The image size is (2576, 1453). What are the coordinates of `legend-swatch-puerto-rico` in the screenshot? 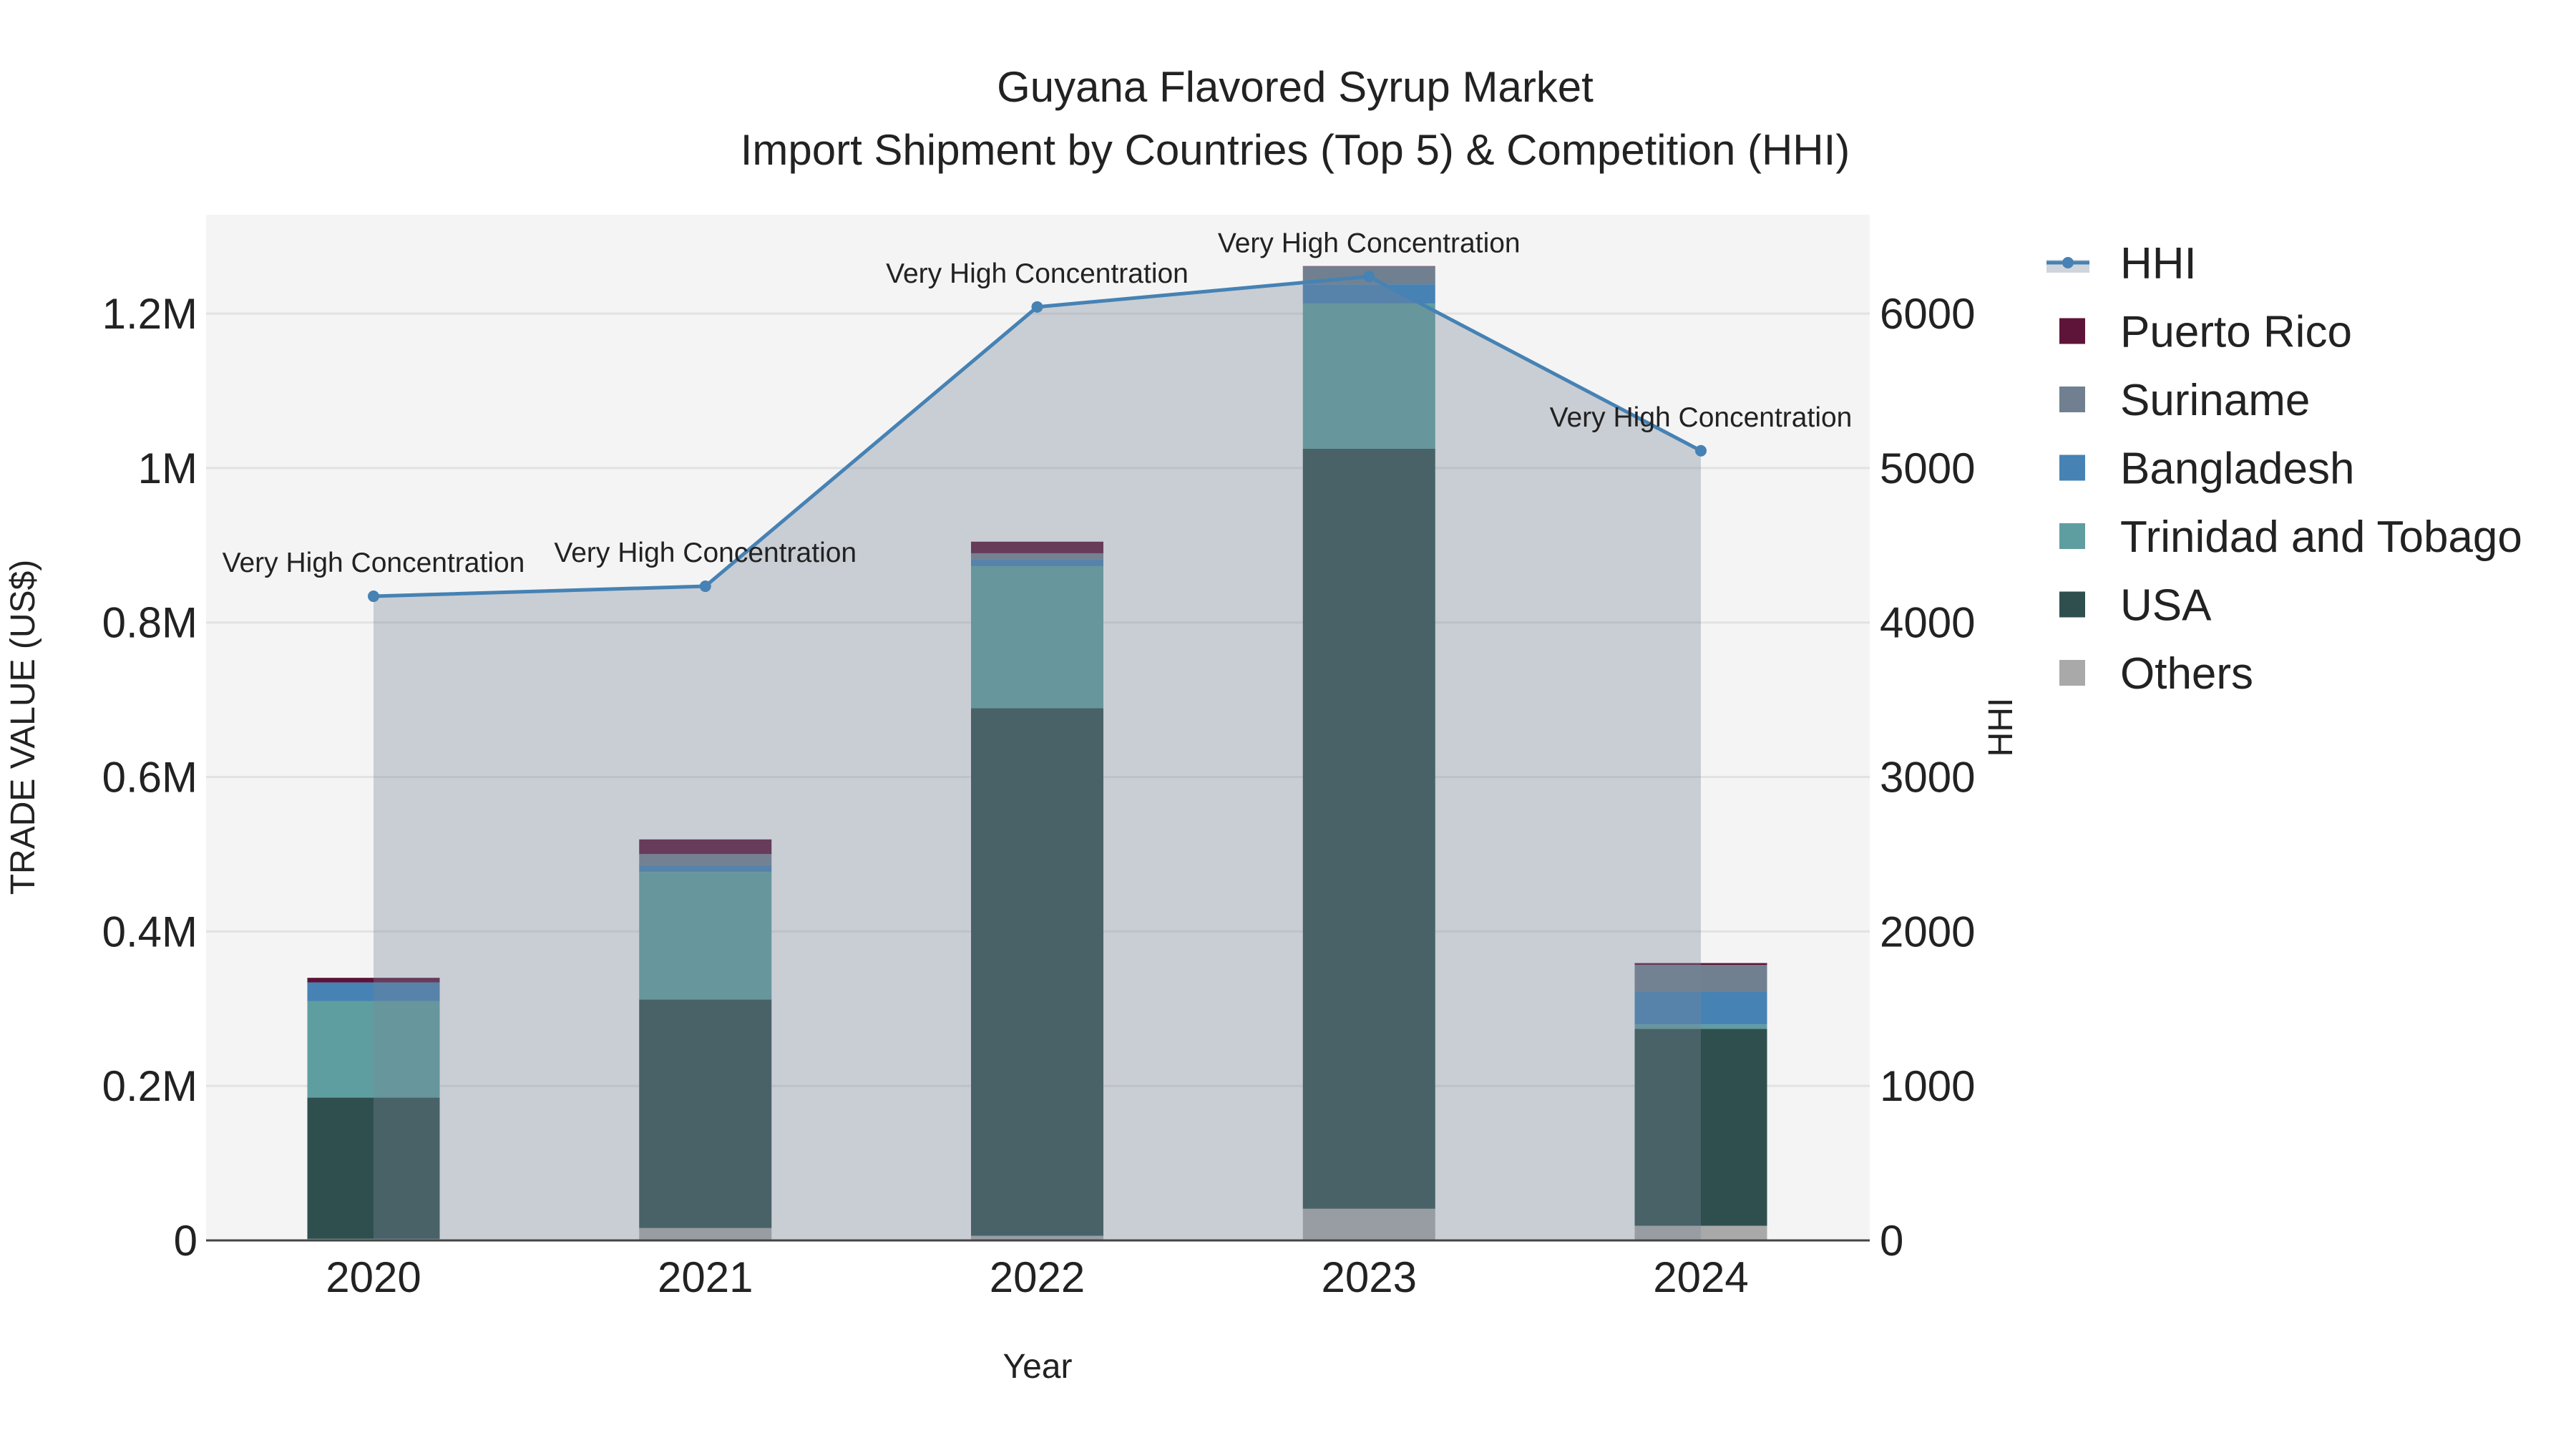 It's located at (2072, 331).